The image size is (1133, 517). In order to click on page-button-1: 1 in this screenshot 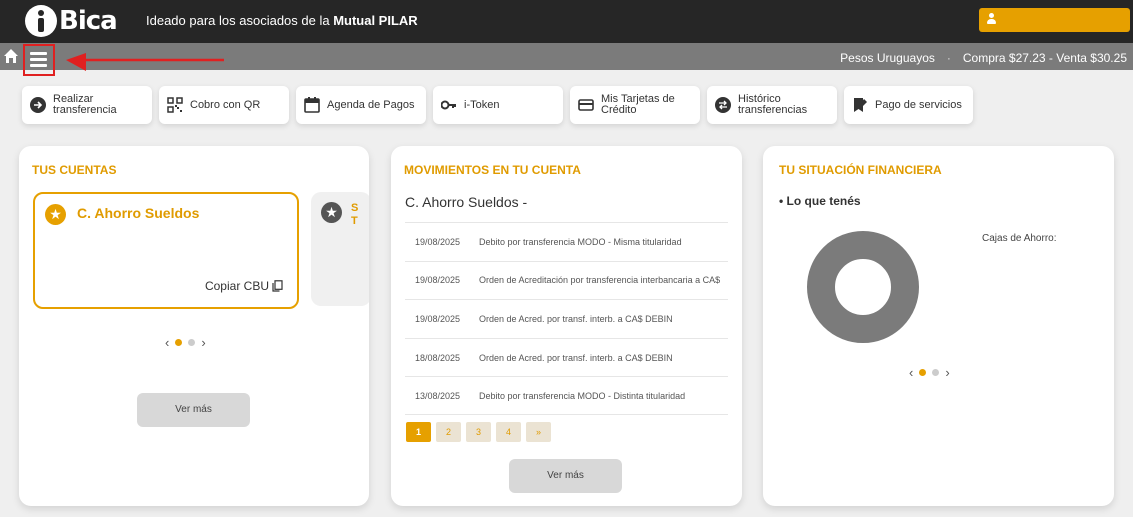, I will do `click(418, 432)`.